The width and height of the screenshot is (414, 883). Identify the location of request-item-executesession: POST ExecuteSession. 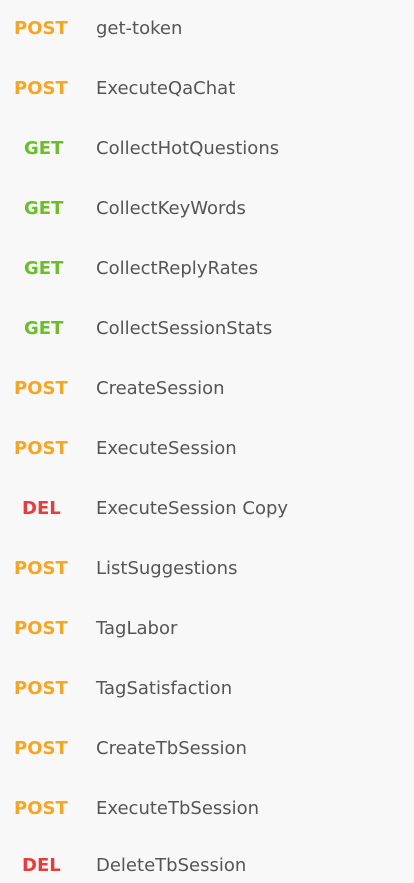
(207, 448).